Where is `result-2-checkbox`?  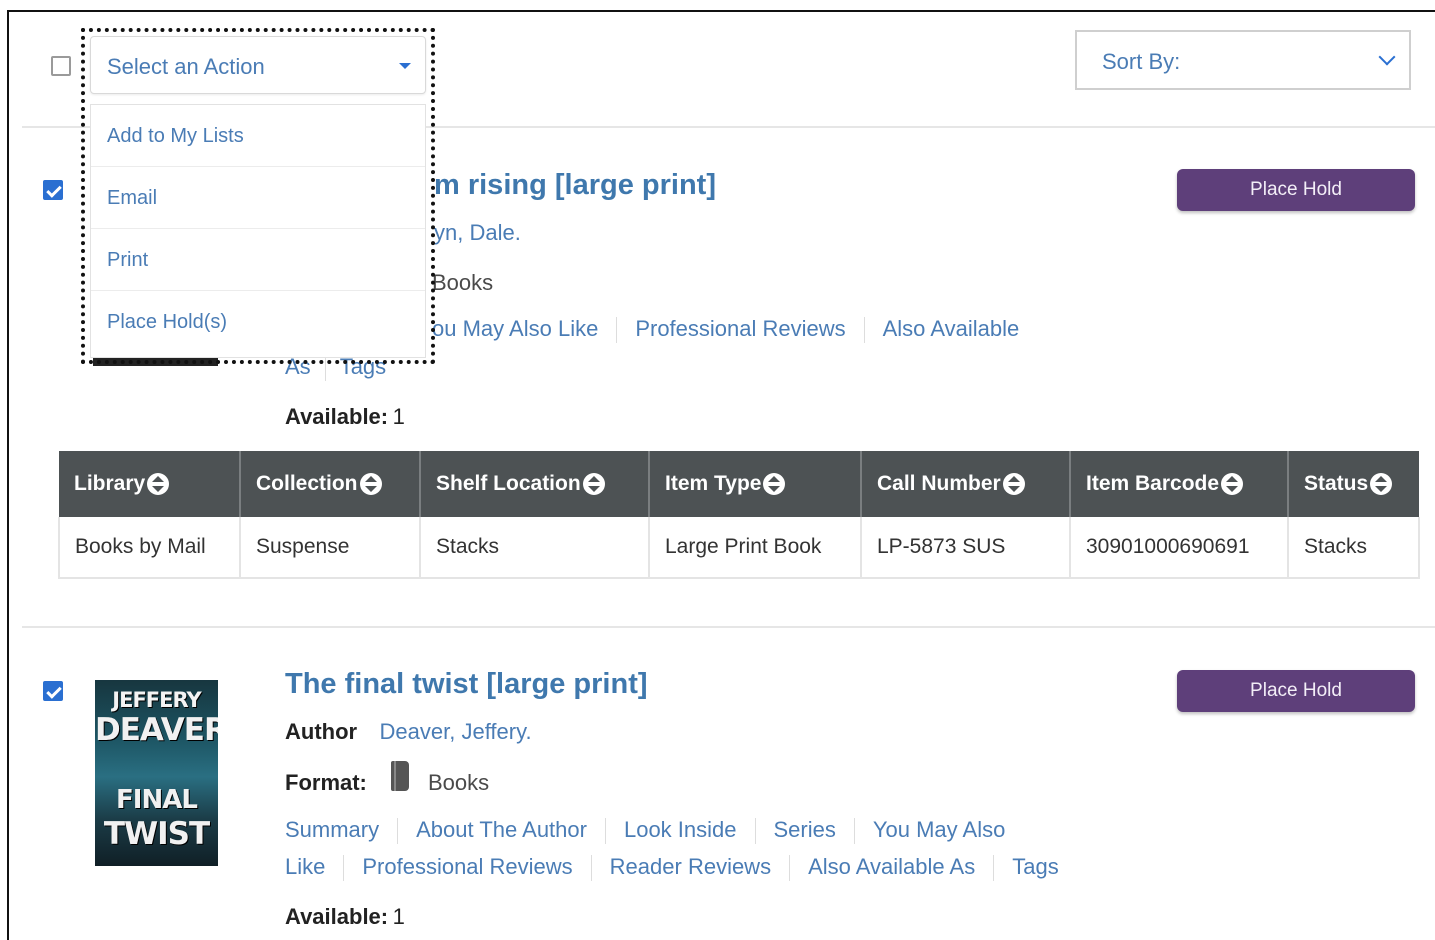
result-2-checkbox is located at coordinates (53, 691).